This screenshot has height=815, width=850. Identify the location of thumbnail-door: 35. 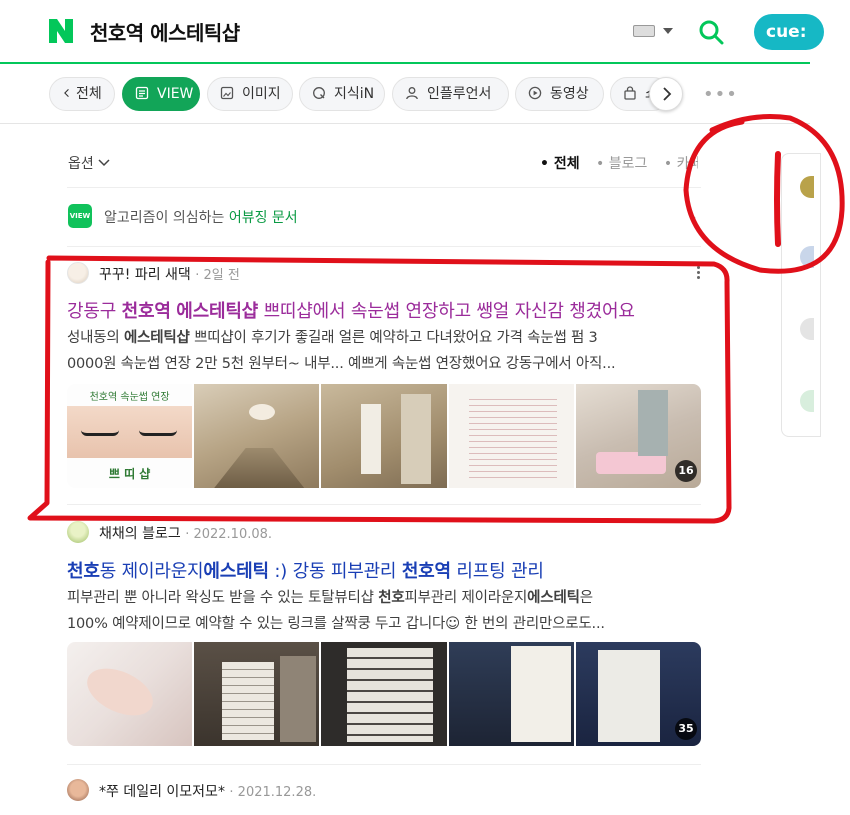
(638, 694).